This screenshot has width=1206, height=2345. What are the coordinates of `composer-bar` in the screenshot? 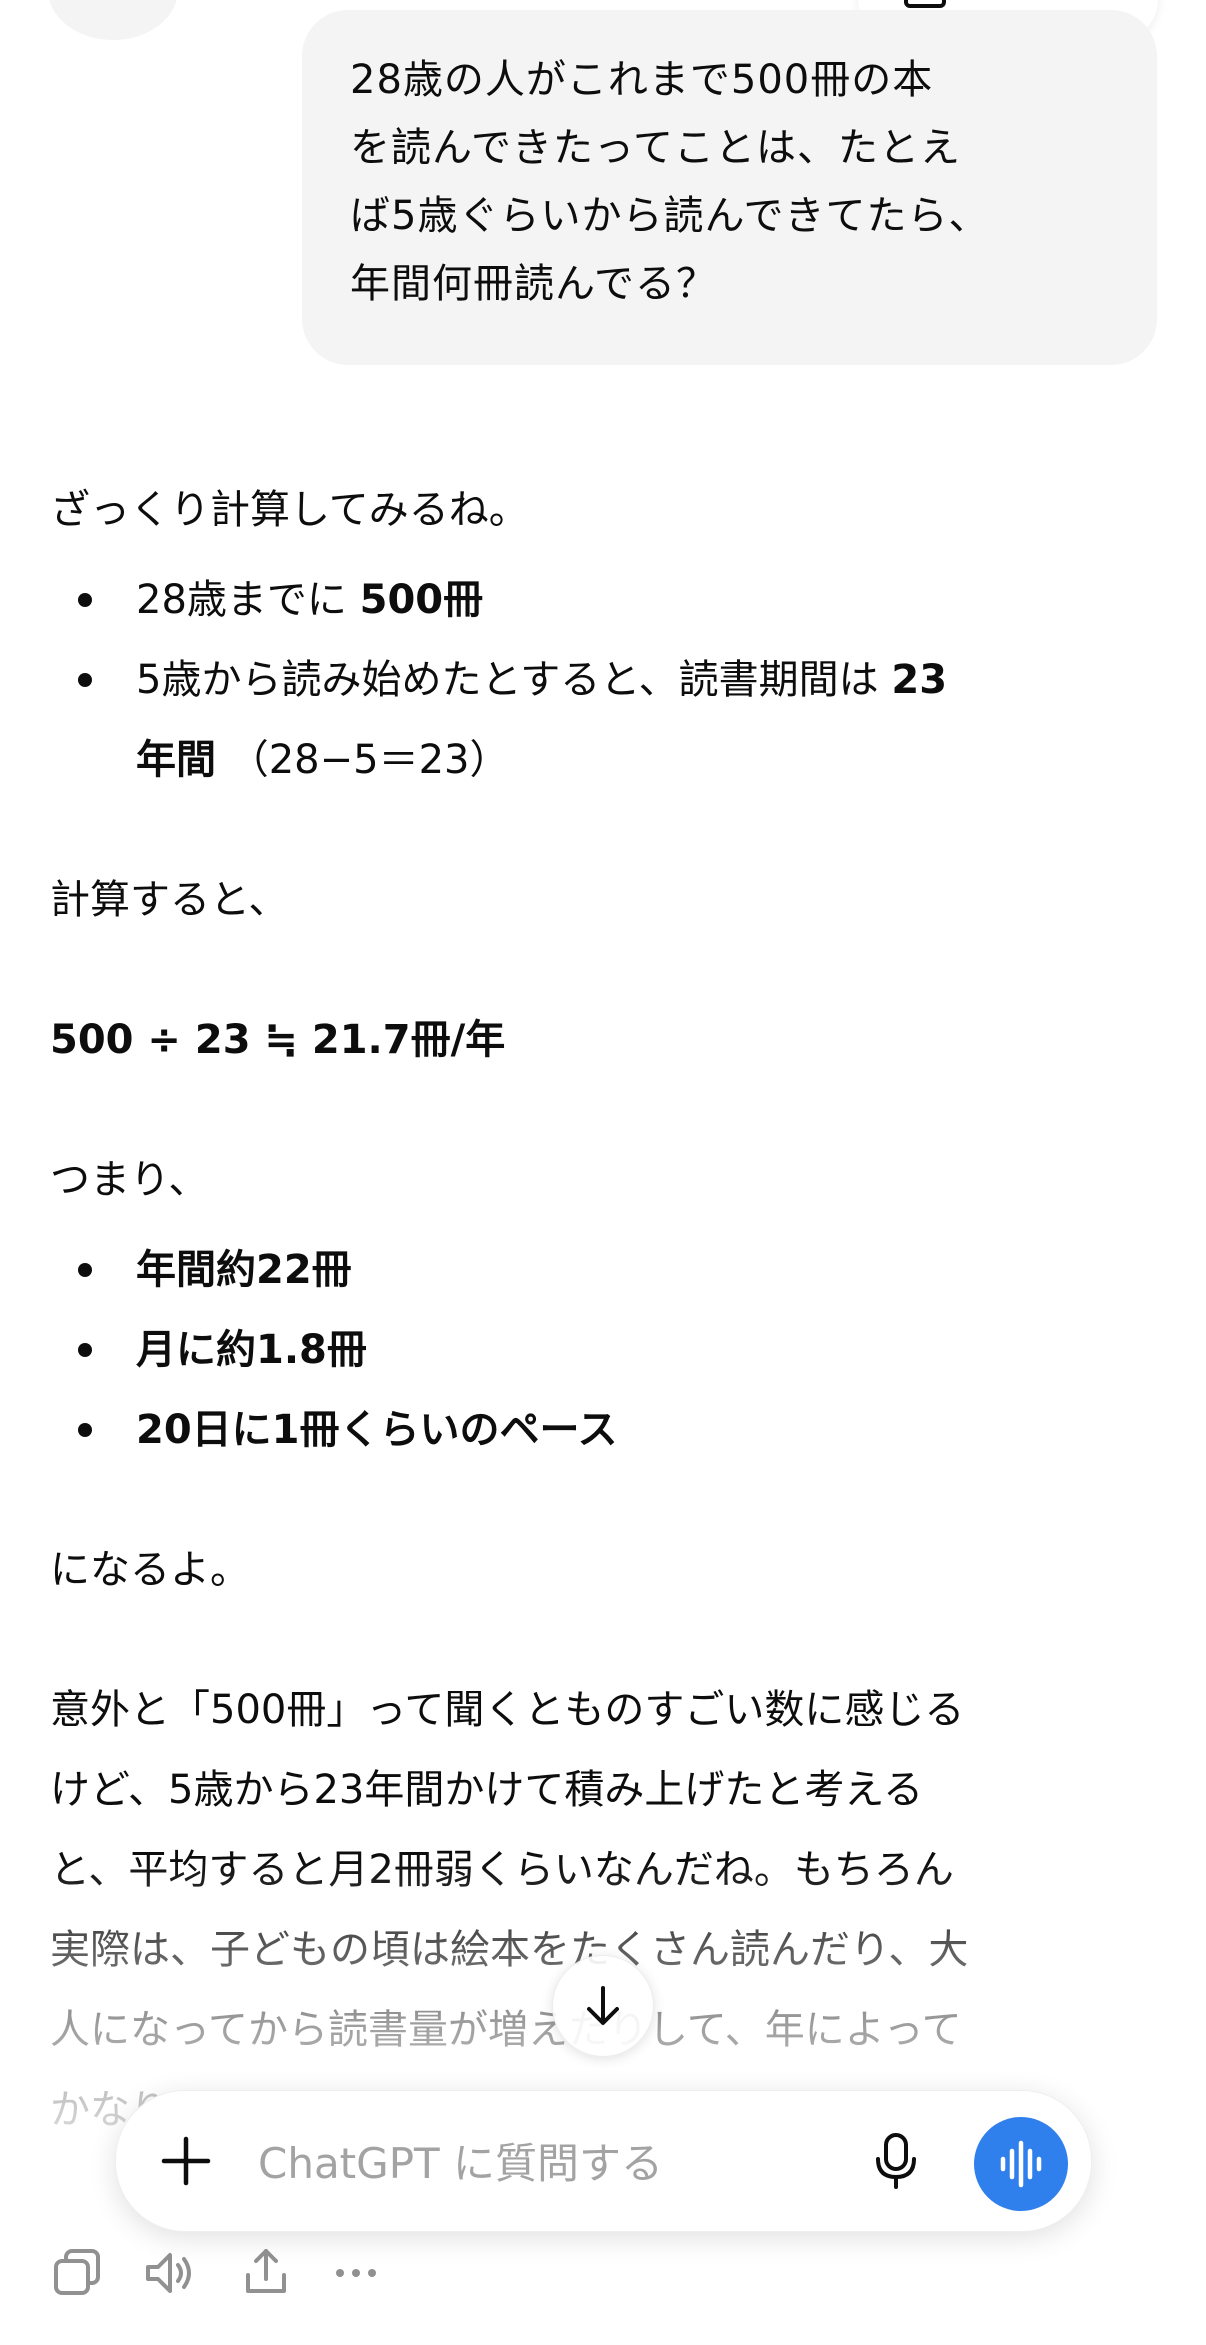 It's located at (603, 2161).